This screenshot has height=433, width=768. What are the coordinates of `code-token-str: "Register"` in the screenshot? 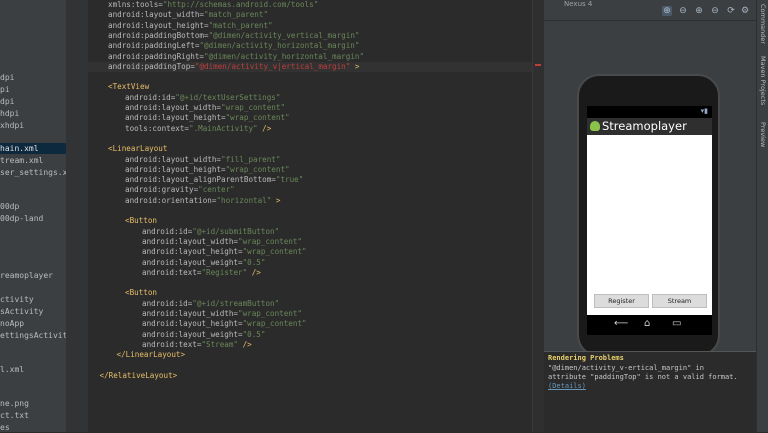 It's located at (224, 272).